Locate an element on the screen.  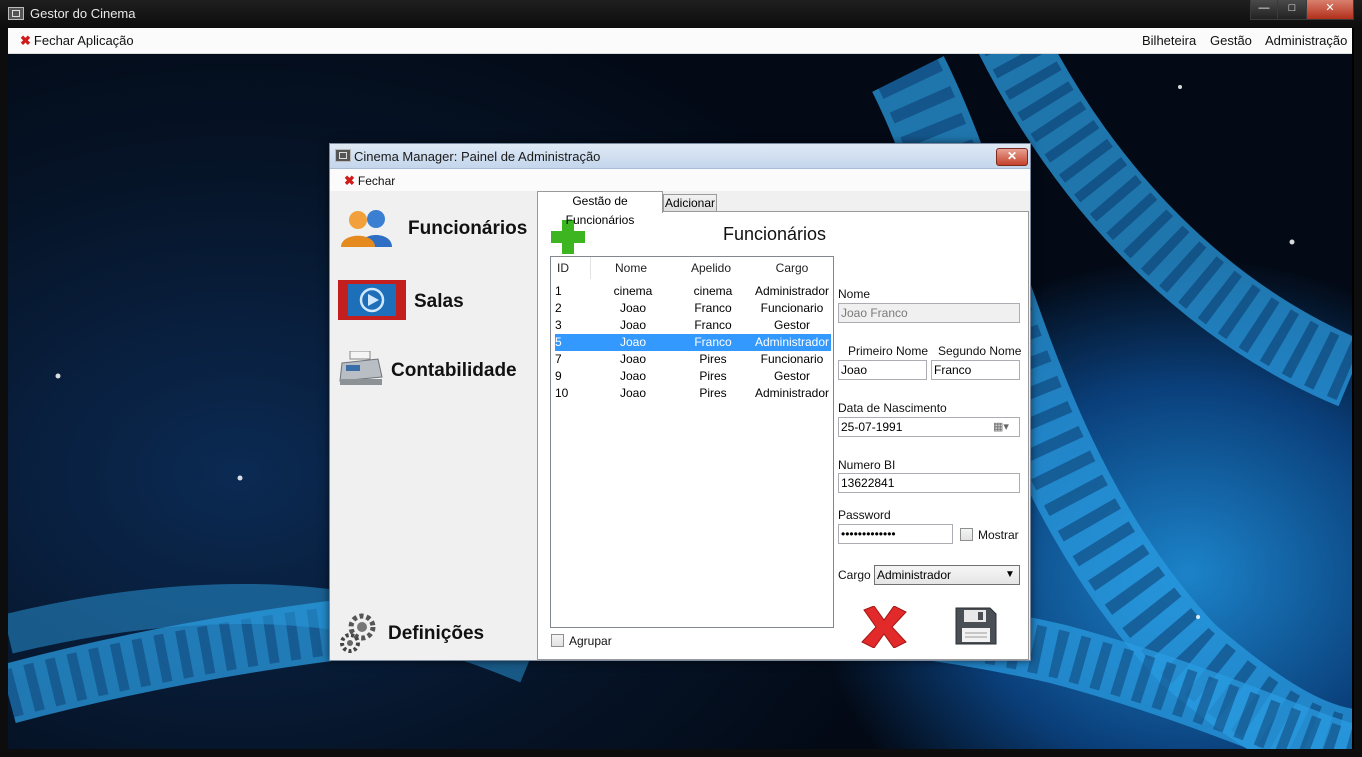
cancel-button is located at coordinates (884, 627).